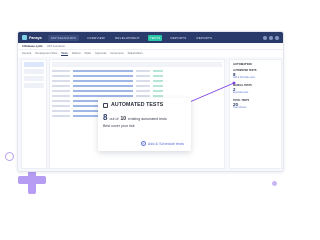  Describe the element at coordinates (119, 126) in the screenshot. I see `callout-subtitle: Best cover your risk` at that location.